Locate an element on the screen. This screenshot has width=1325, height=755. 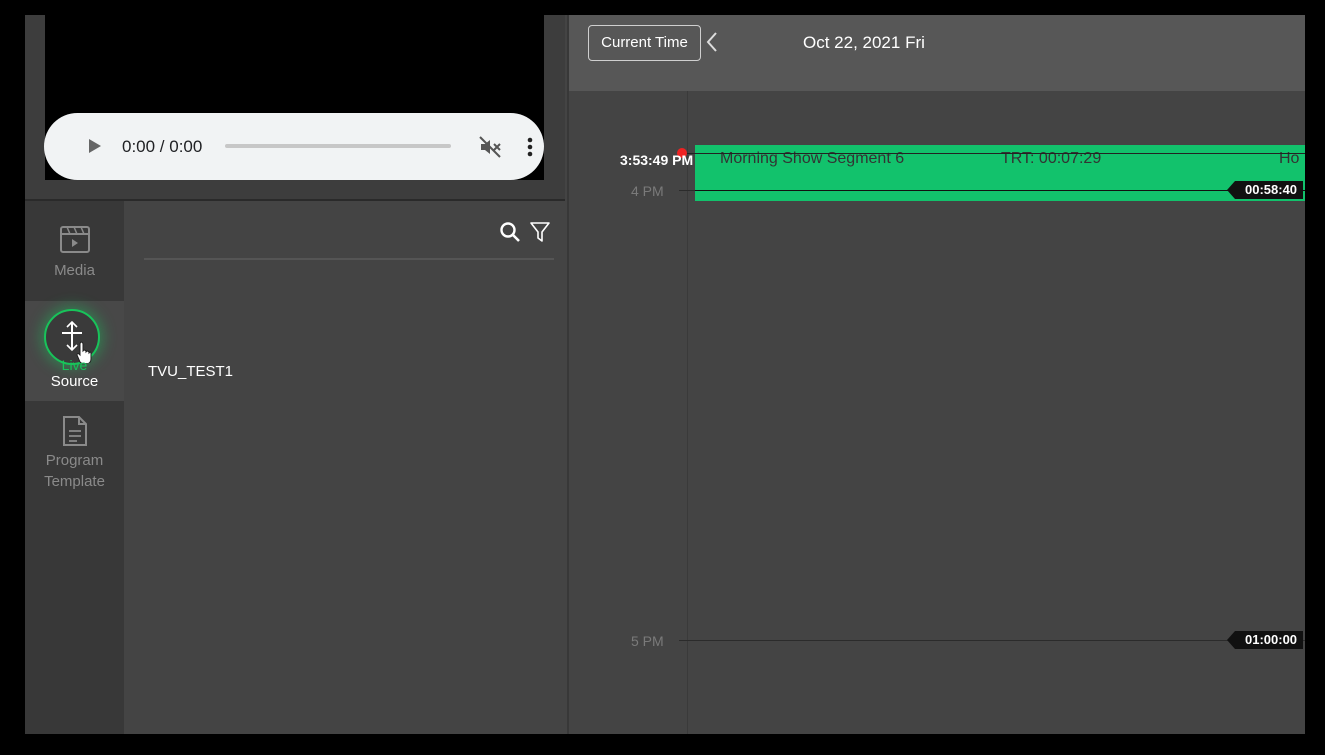
nav-item-media: Media is located at coordinates (74, 251).